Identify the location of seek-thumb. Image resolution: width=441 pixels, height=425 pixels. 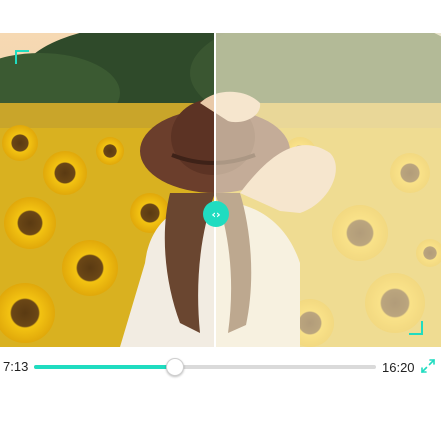
(175, 367).